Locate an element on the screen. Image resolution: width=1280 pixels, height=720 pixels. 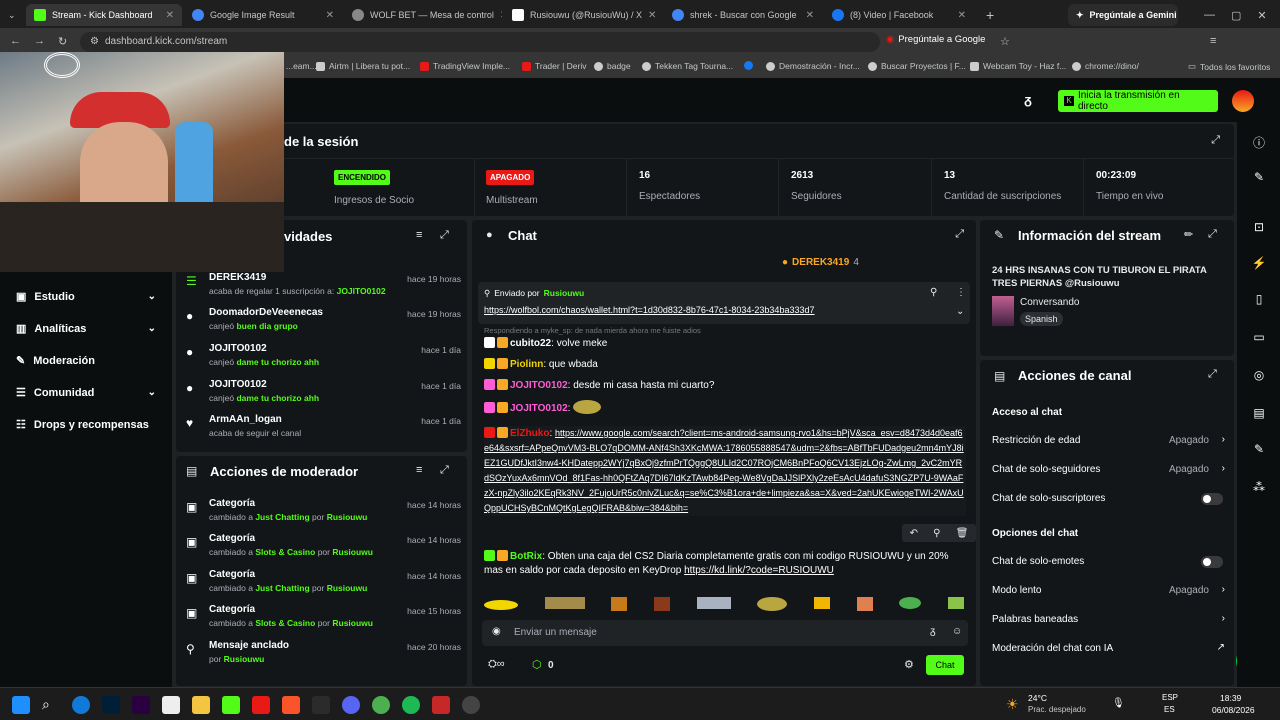
file-explorer-icon is located at coordinates (201, 705).